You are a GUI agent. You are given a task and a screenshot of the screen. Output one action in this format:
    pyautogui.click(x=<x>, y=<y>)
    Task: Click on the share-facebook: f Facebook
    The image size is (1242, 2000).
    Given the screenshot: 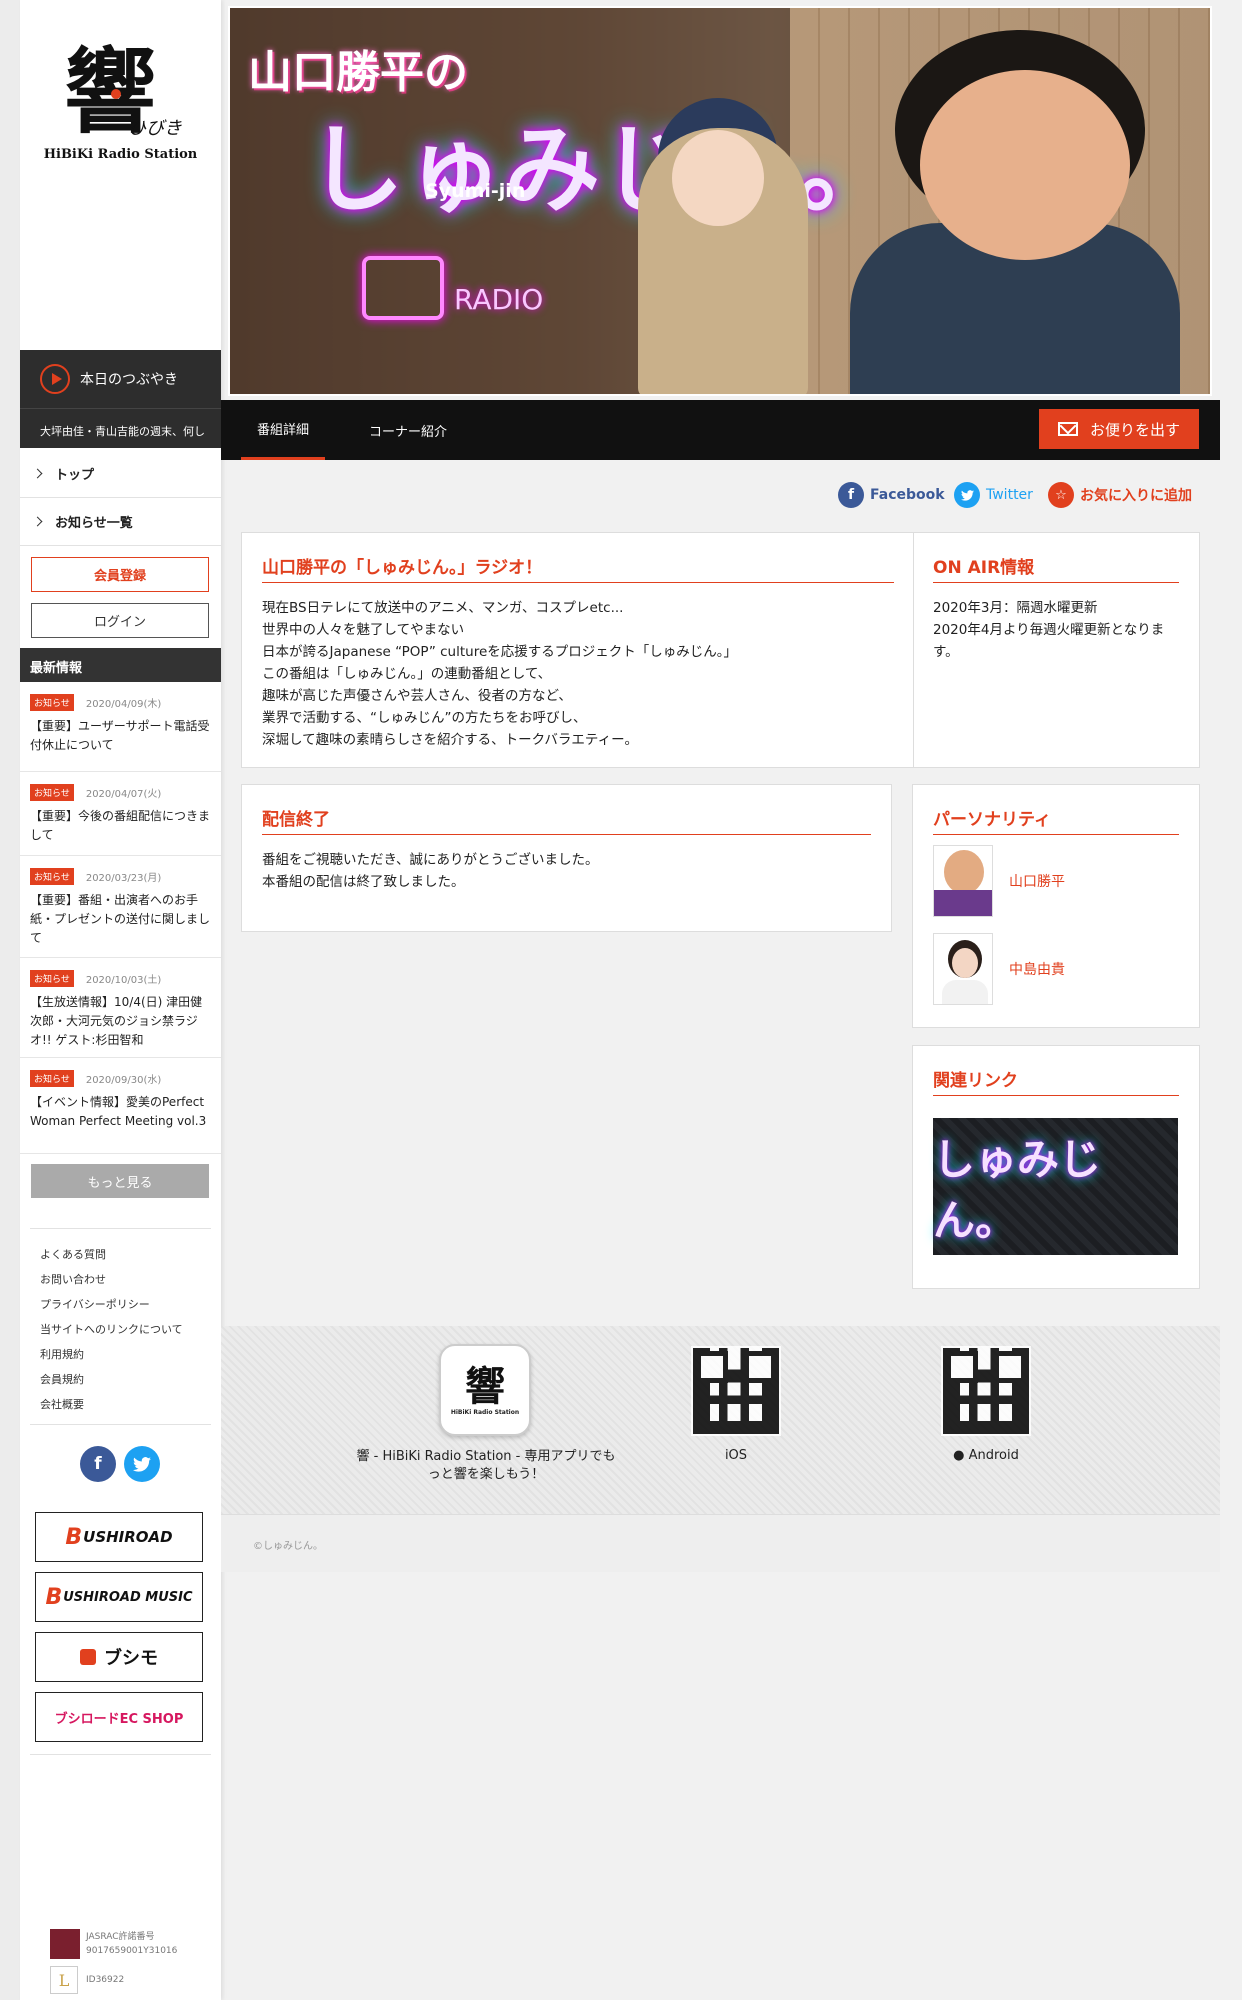 What is the action you would take?
    pyautogui.click(x=891, y=495)
    